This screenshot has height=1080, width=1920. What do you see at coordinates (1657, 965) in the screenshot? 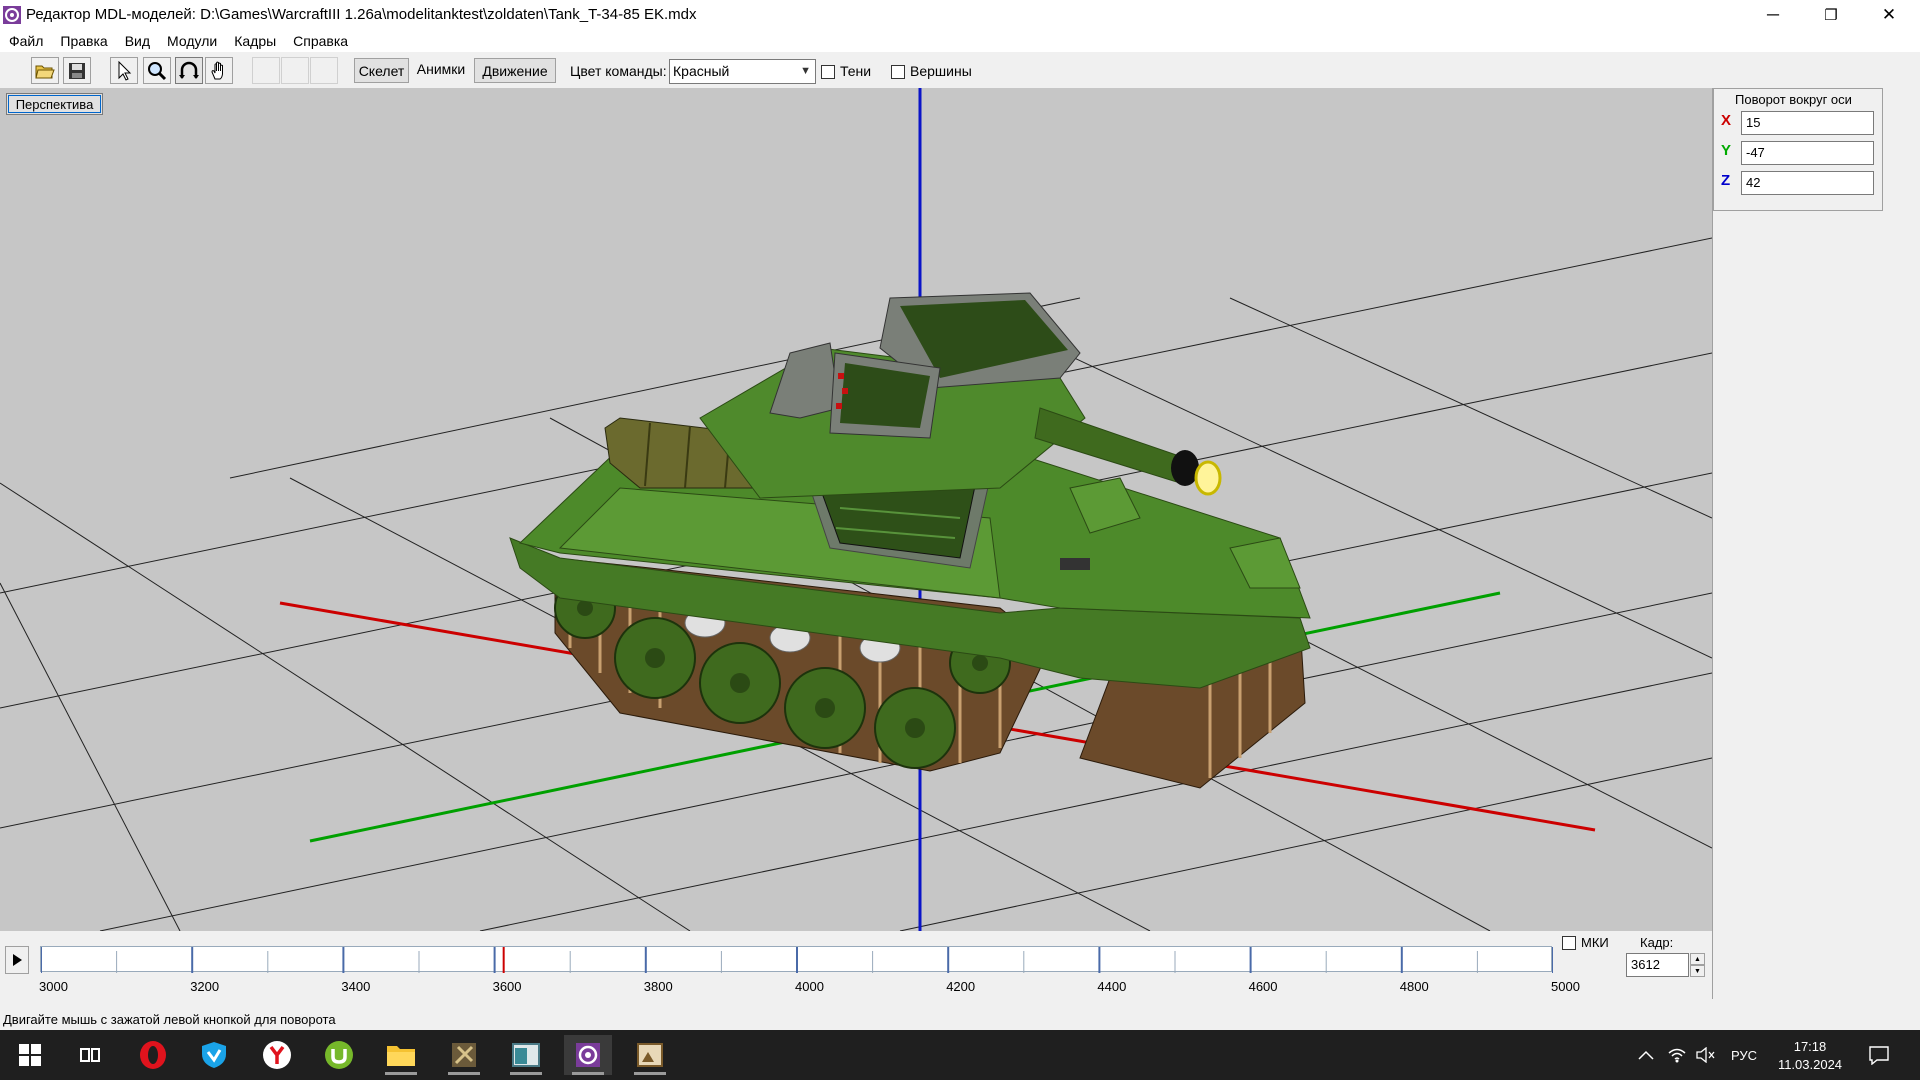
I see `frame-input: 3612` at bounding box center [1657, 965].